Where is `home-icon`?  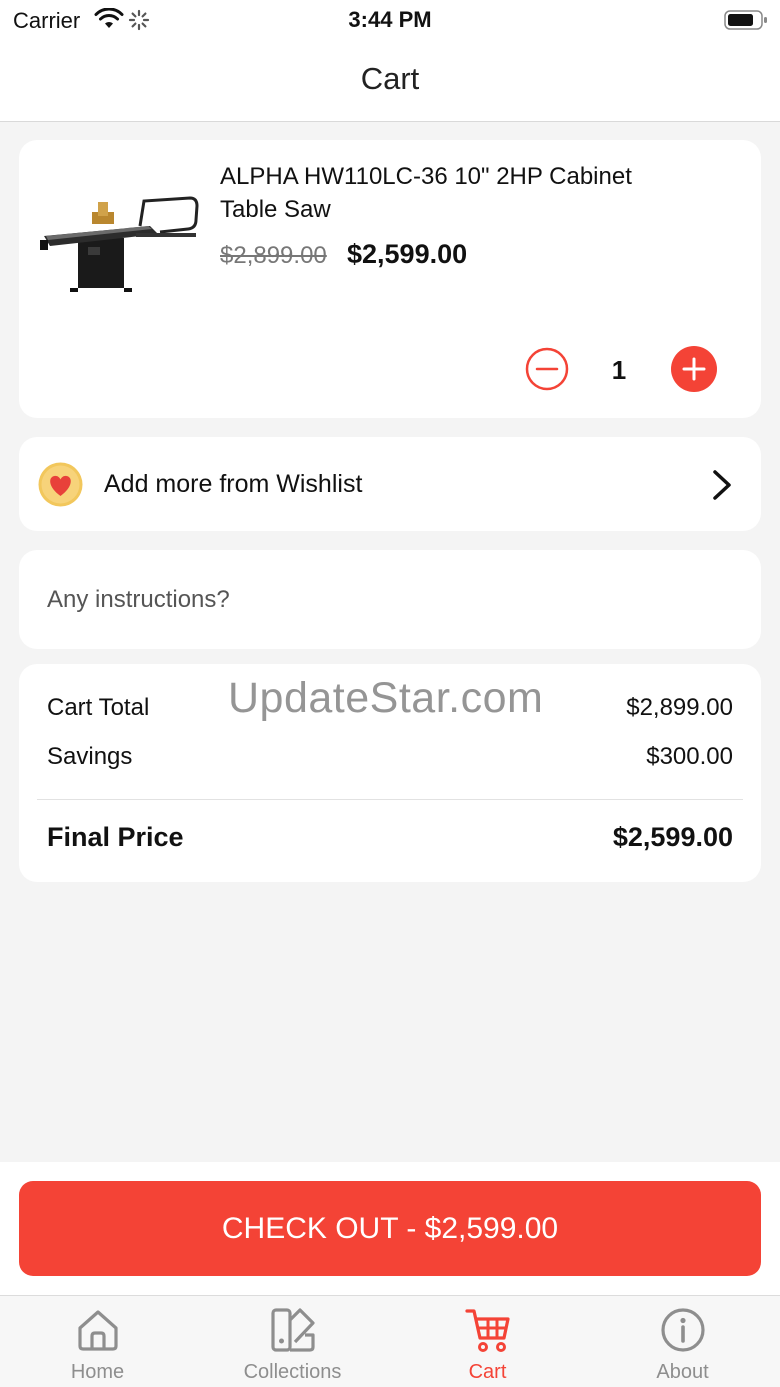
home-icon is located at coordinates (98, 1330).